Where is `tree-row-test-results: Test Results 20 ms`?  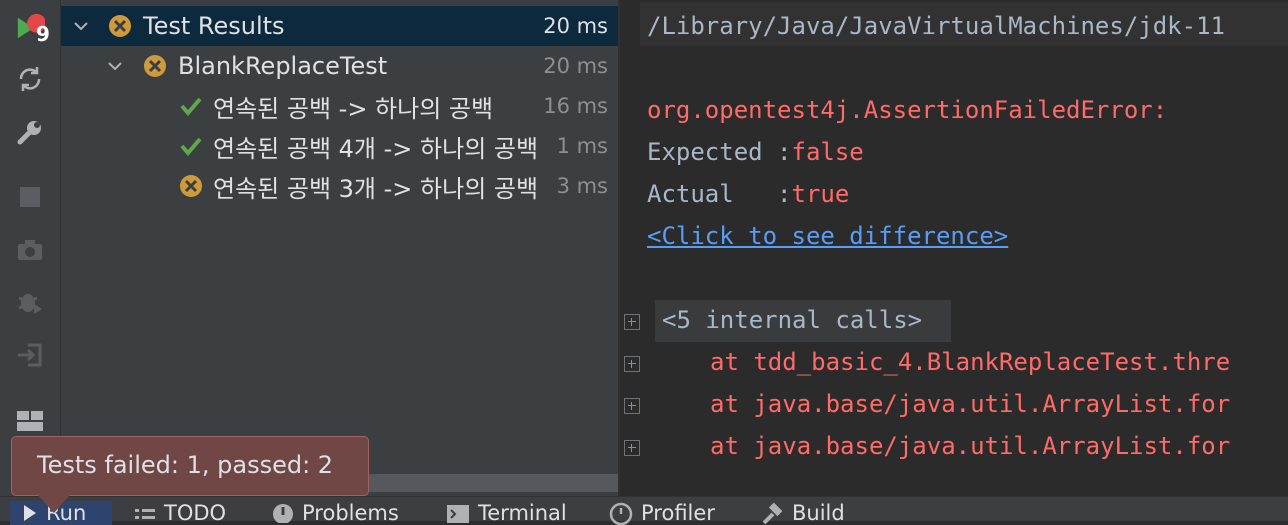 tree-row-test-results: Test Results 20 ms is located at coordinates (339, 26).